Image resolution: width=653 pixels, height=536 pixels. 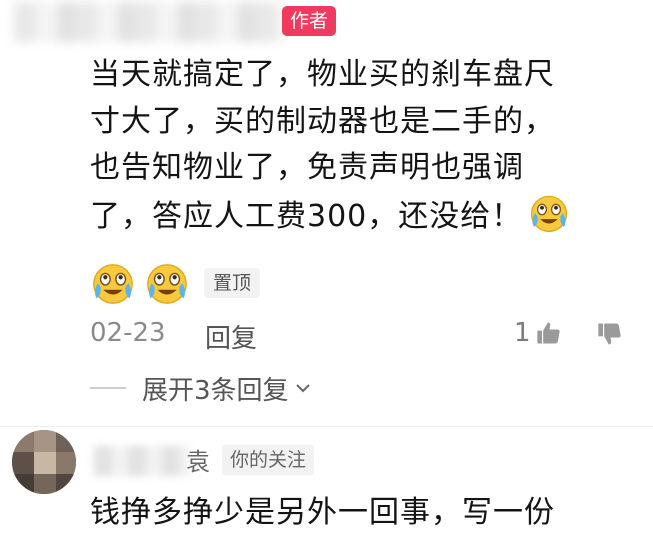 What do you see at coordinates (44, 462) in the screenshot?
I see `avatar` at bounding box center [44, 462].